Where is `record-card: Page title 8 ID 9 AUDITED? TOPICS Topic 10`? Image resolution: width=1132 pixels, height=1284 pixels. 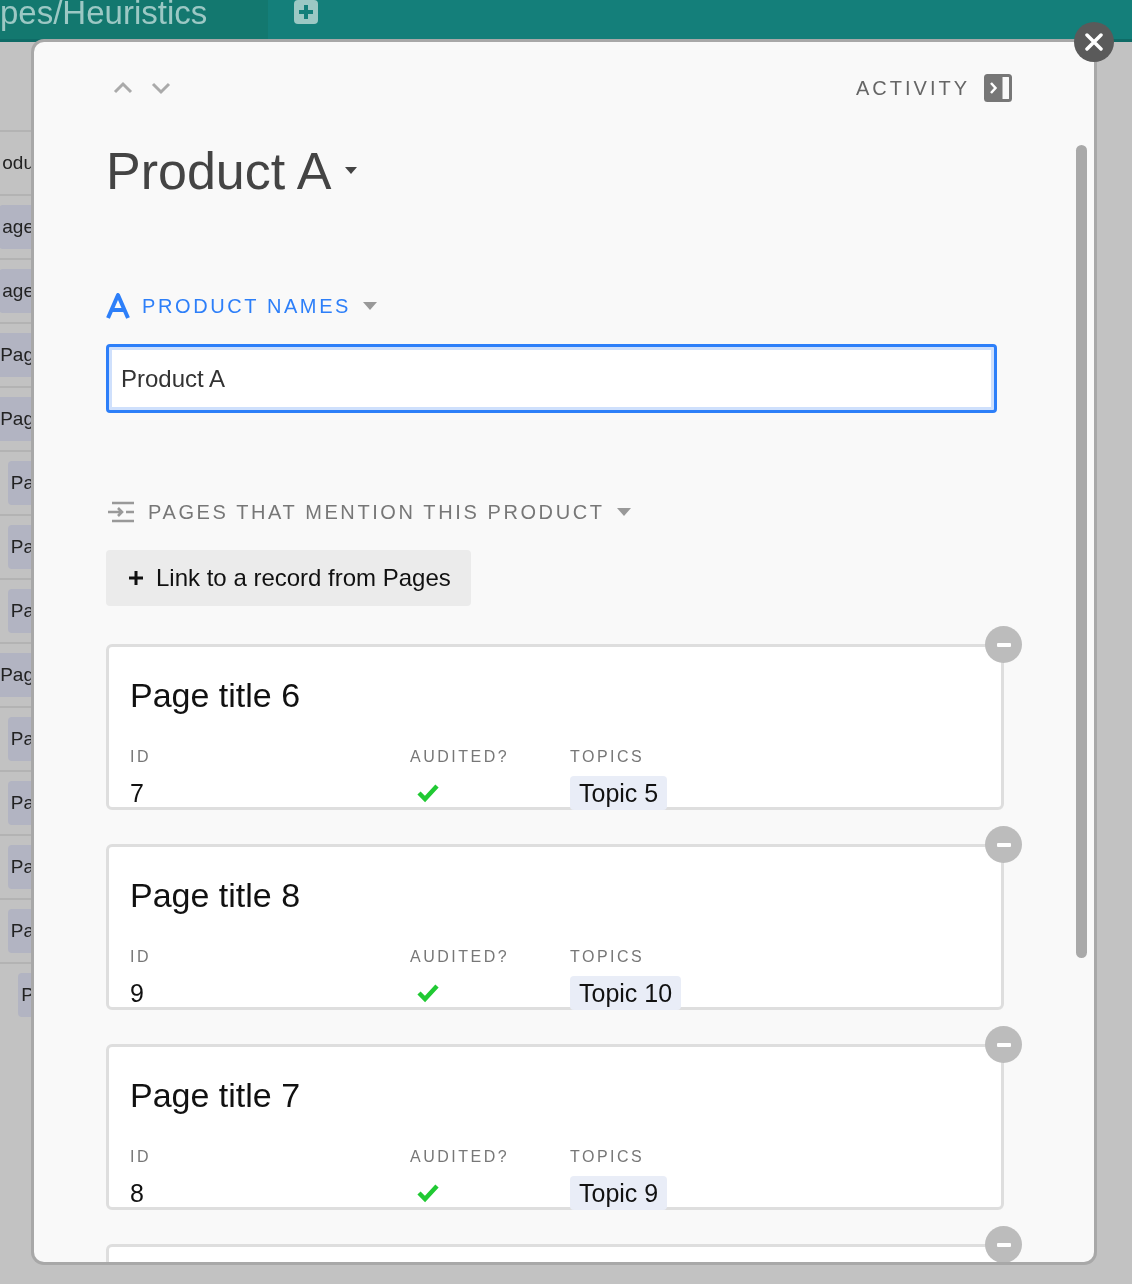 record-card: Page title 8 ID 9 AUDITED? TOPICS Topic 10 is located at coordinates (555, 927).